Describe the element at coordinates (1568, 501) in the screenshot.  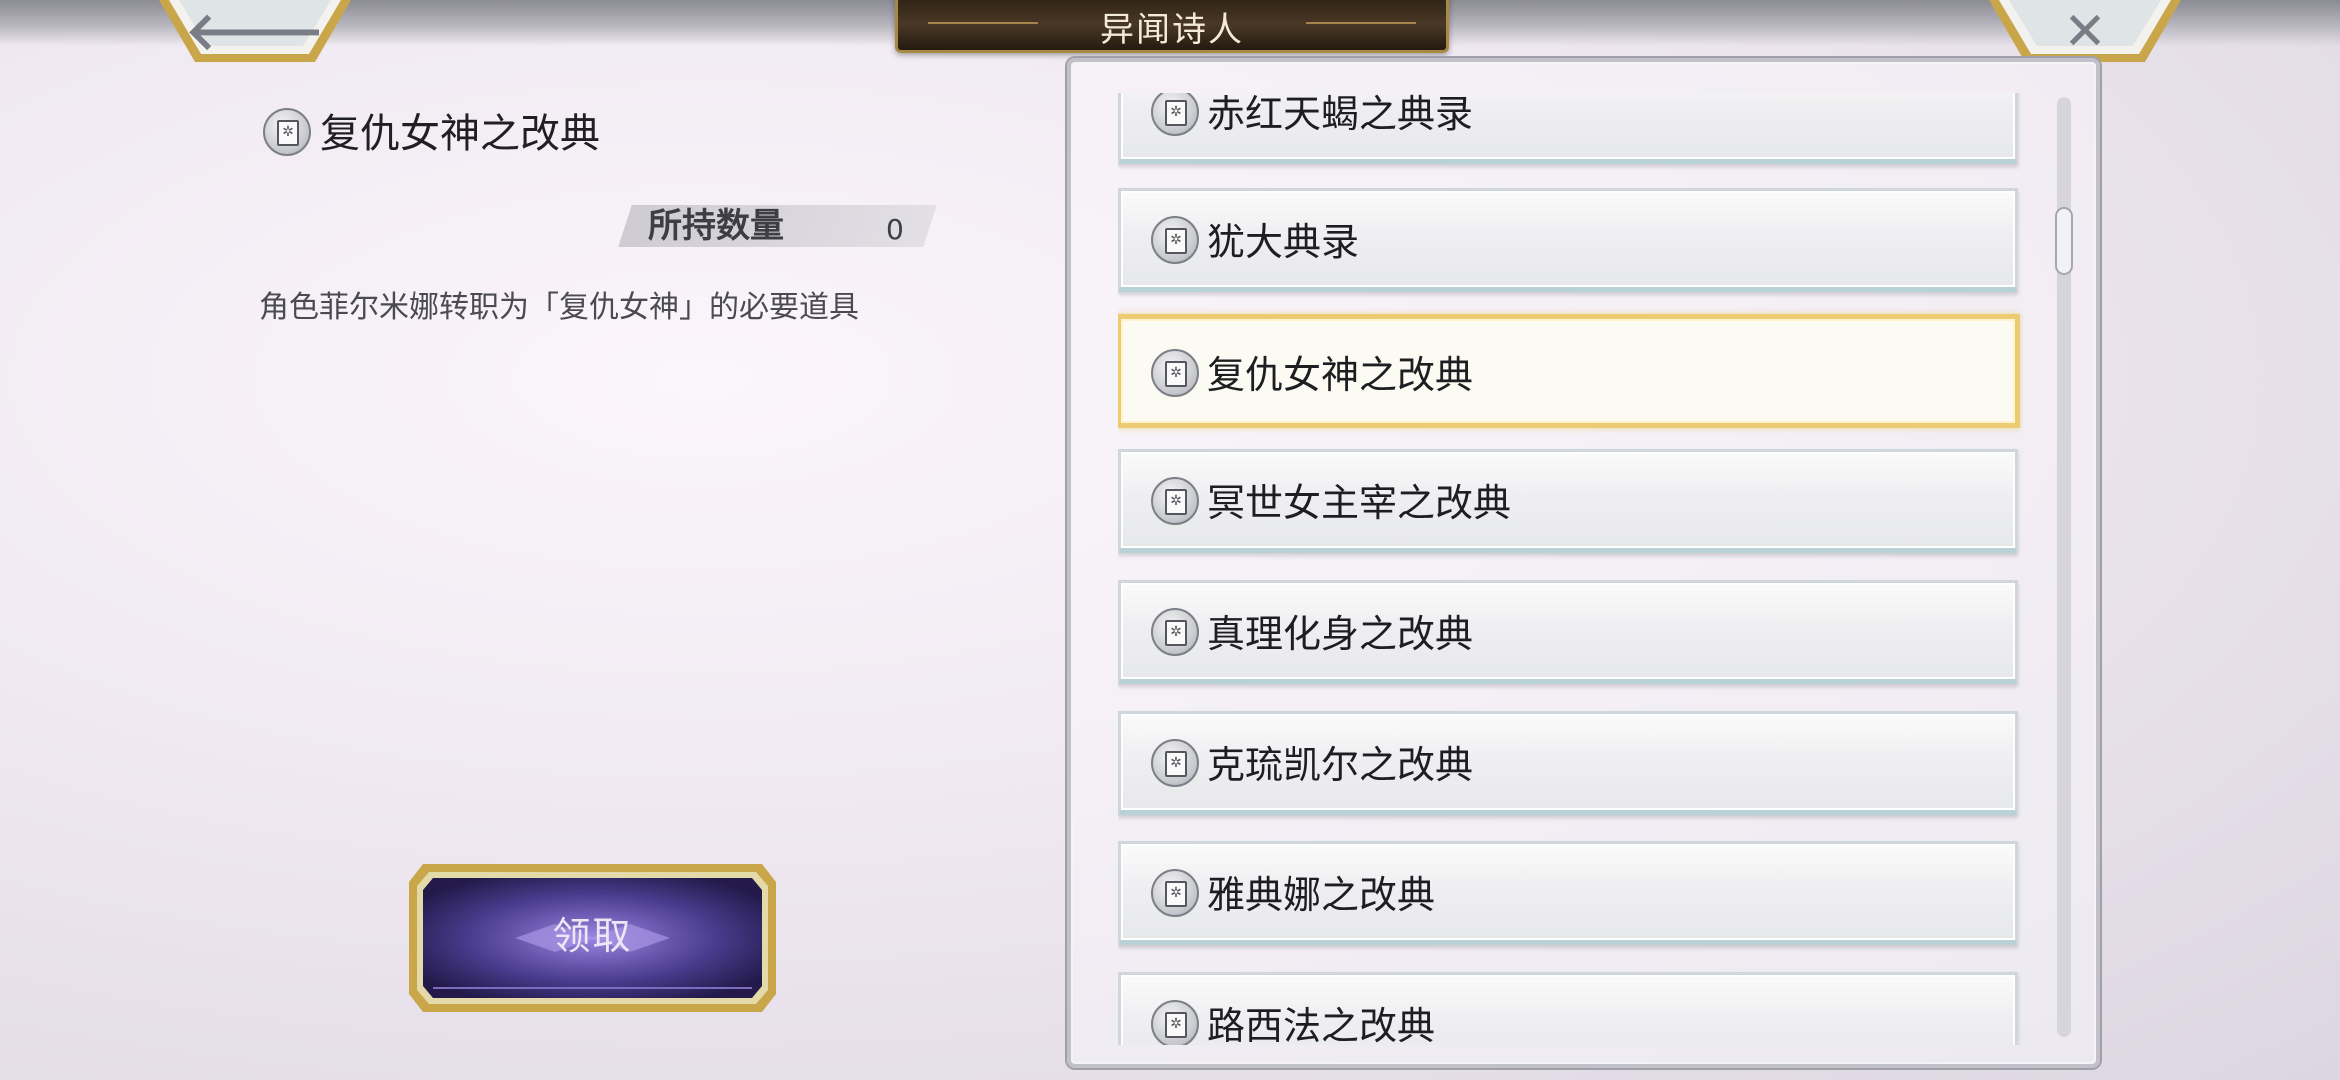
I see `list-item: ✲ 冥世女主宰之改典` at that location.